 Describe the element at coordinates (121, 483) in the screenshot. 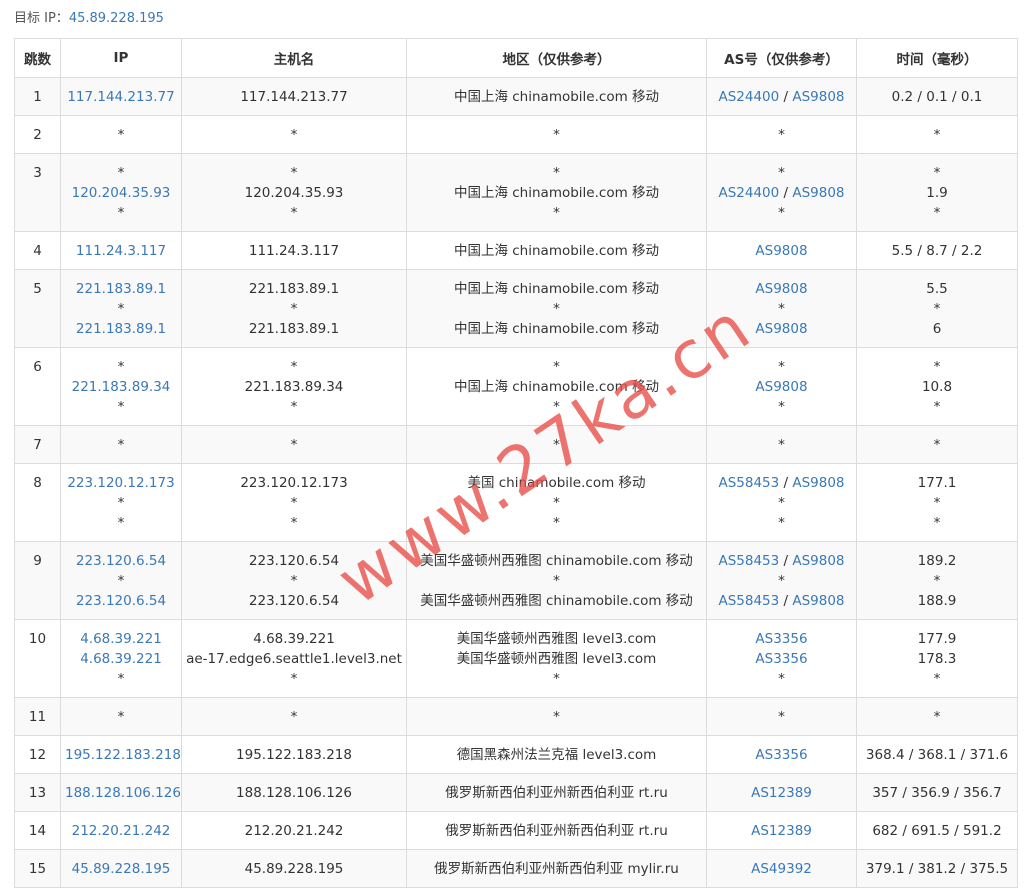

I see `ip-link: 223.120.12.173` at that location.